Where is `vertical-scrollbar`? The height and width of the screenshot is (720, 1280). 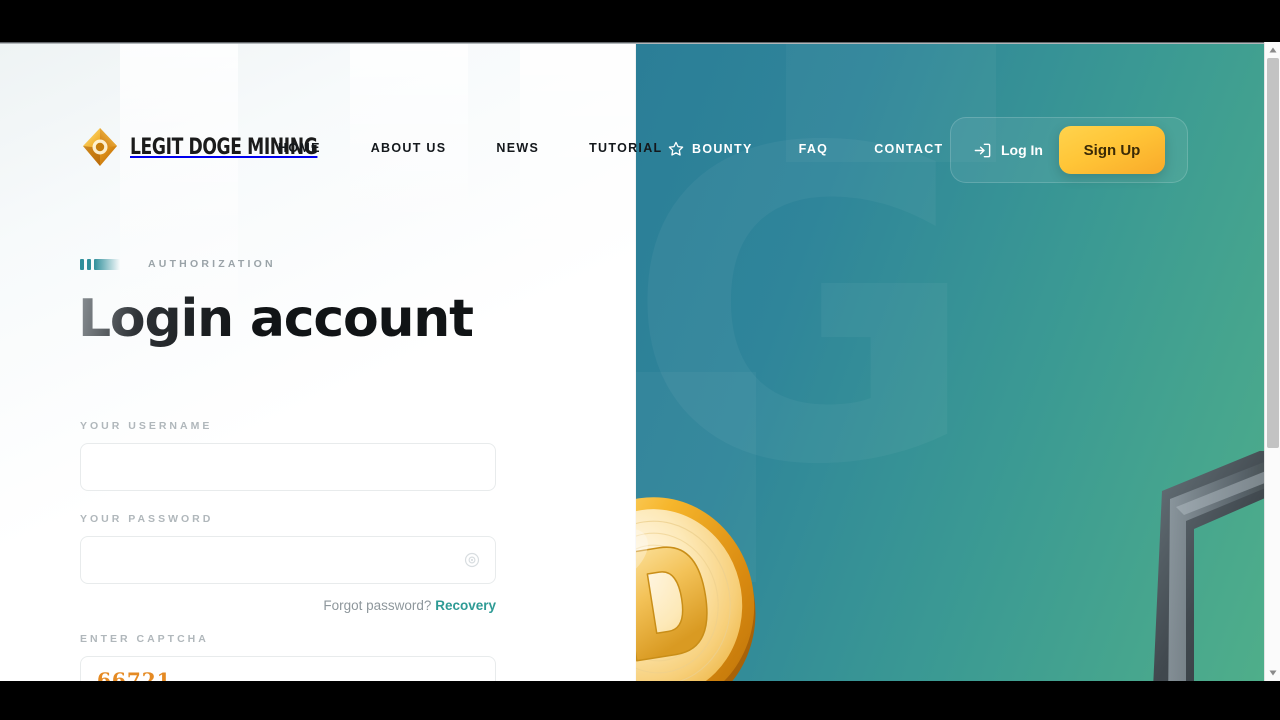
vertical-scrollbar is located at coordinates (1272, 361).